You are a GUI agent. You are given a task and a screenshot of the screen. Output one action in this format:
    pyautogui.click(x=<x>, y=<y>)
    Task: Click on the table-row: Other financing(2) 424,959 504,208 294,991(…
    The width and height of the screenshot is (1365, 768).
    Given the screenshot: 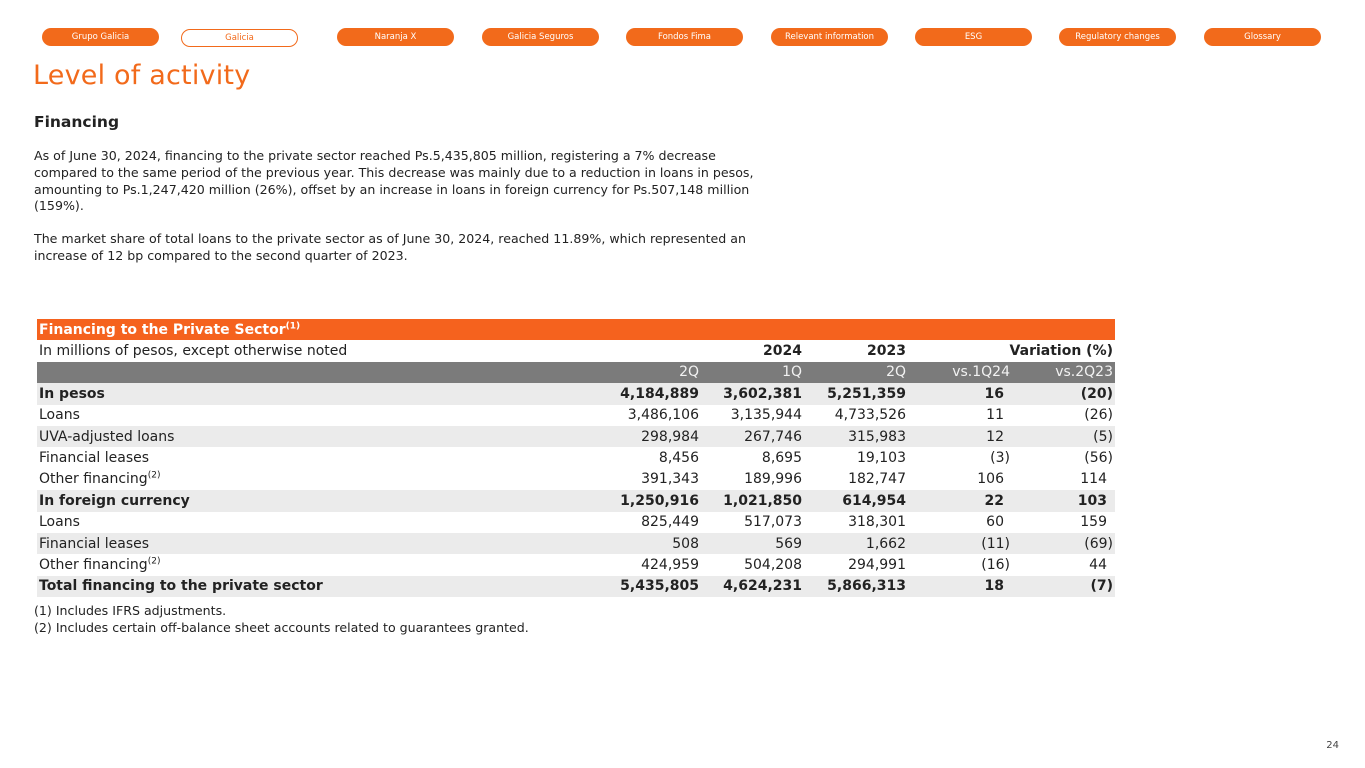 What is the action you would take?
    pyautogui.click(x=576, y=565)
    